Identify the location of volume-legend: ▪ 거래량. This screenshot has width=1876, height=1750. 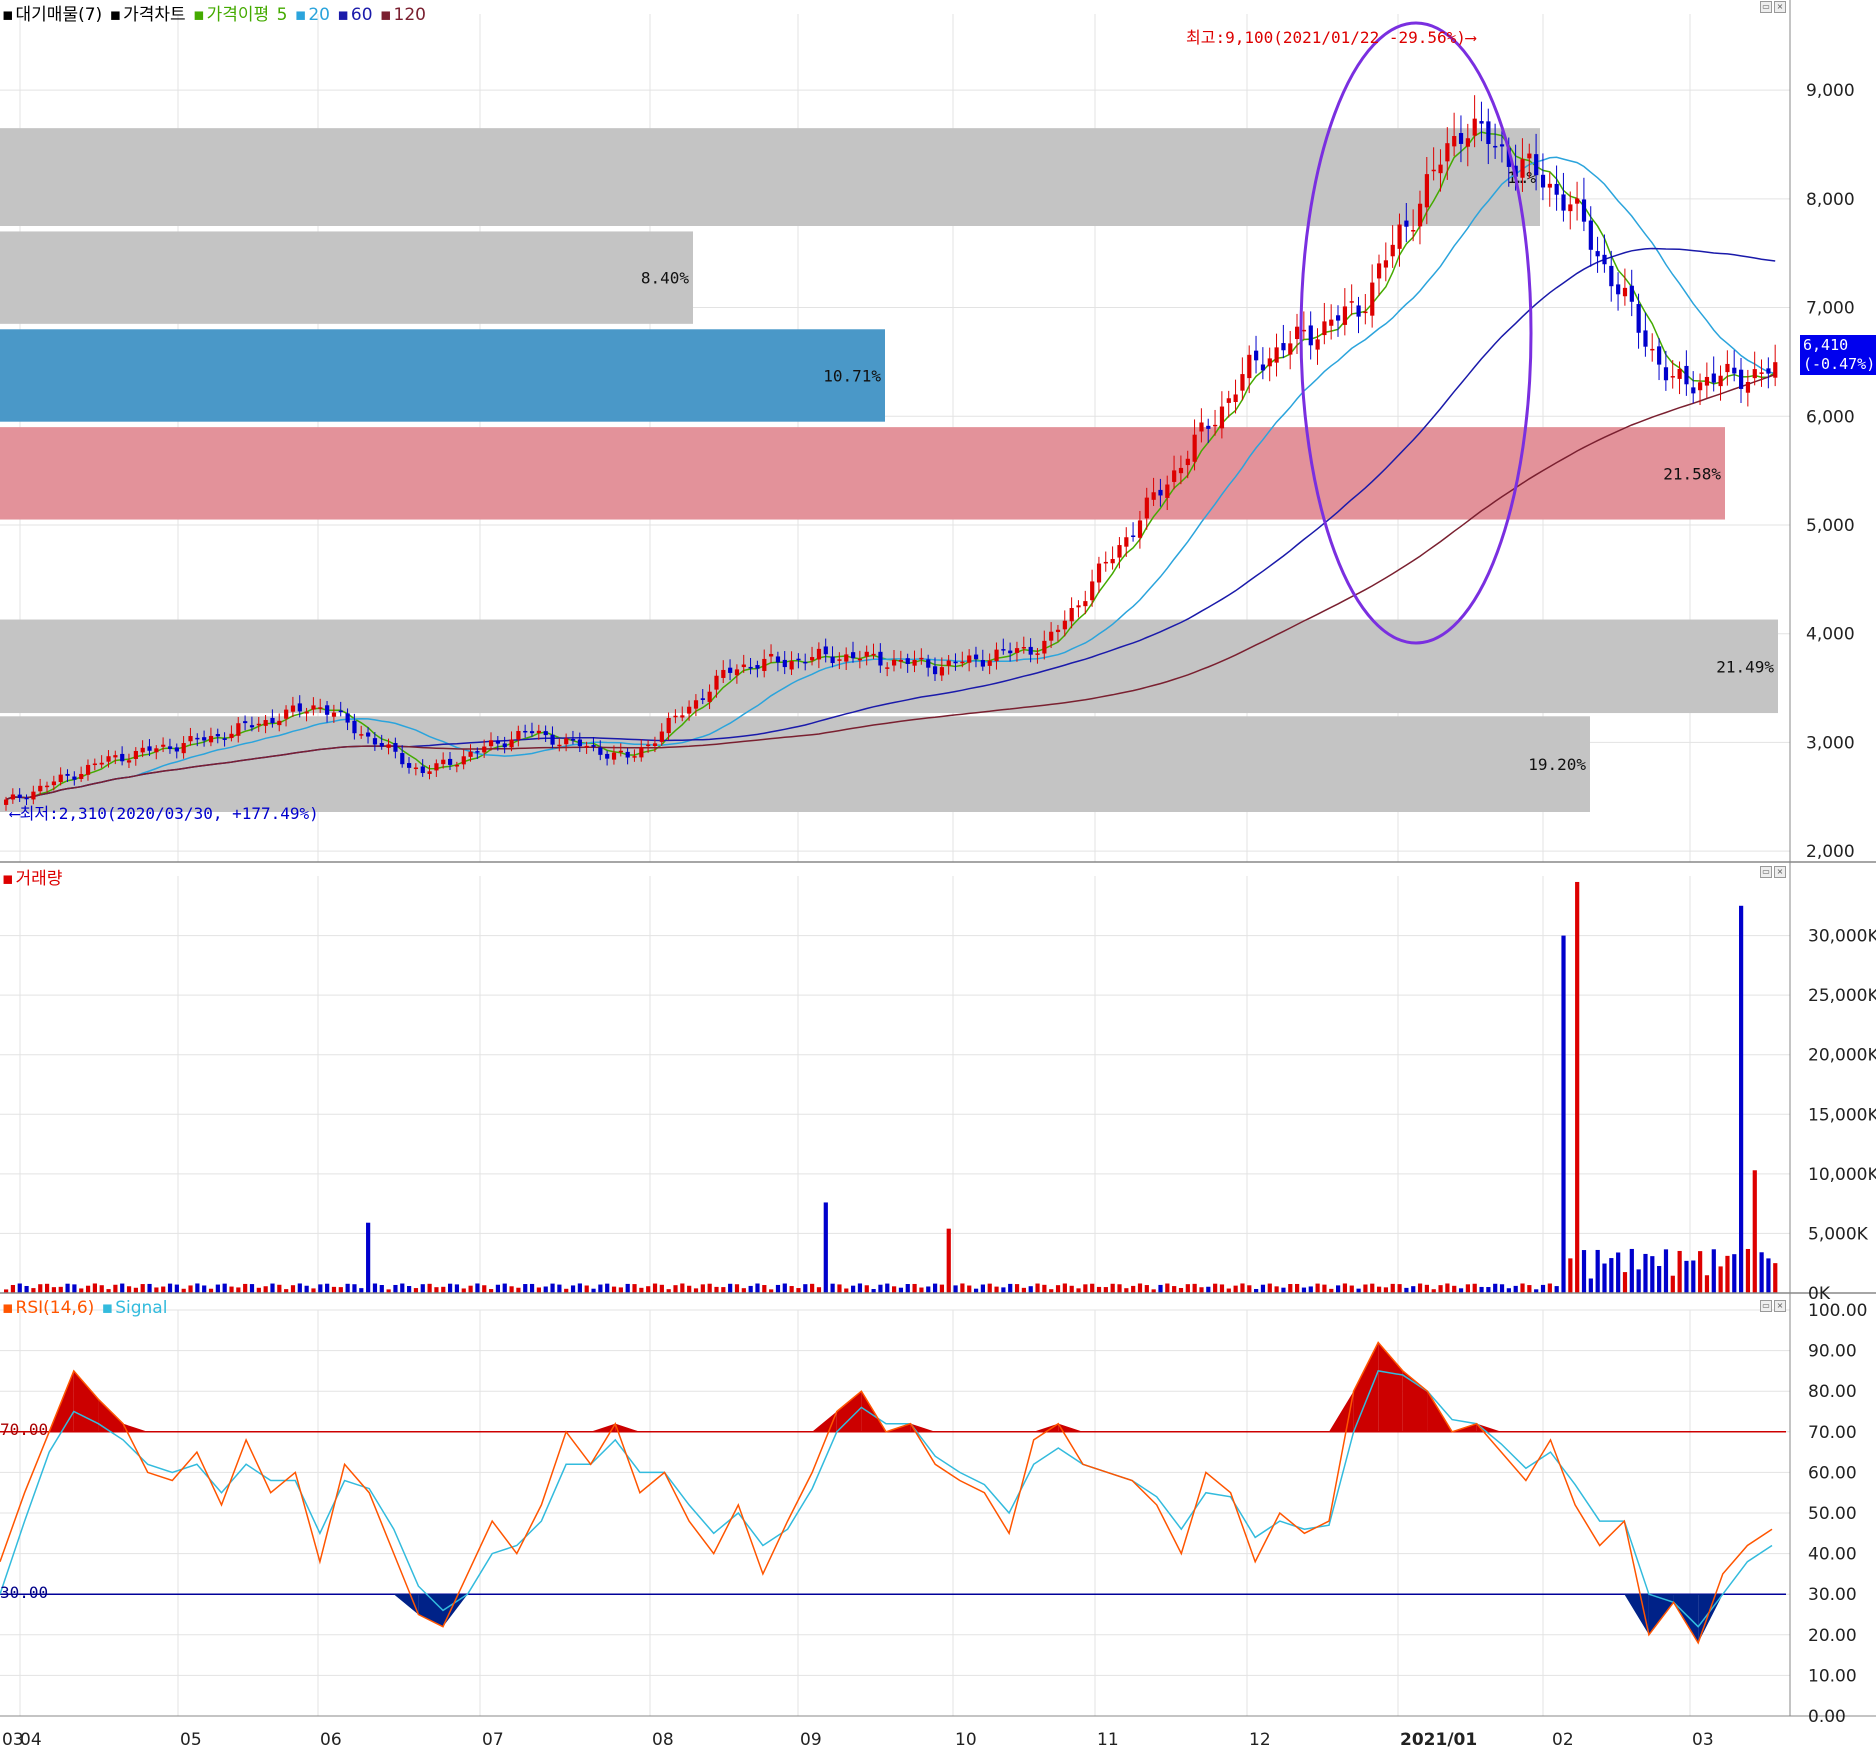
(32, 879).